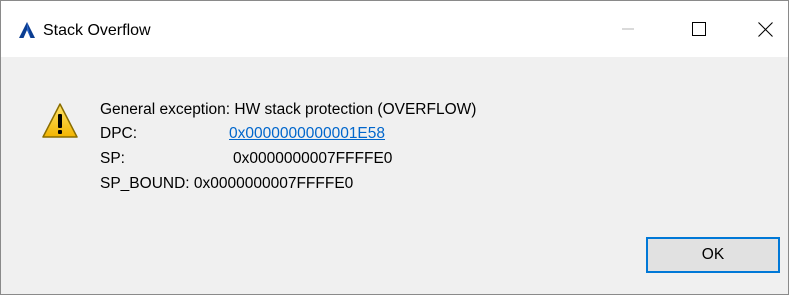  What do you see at coordinates (307, 134) in the screenshot?
I see `dpc-address-link: 0x0000000000001E58` at bounding box center [307, 134].